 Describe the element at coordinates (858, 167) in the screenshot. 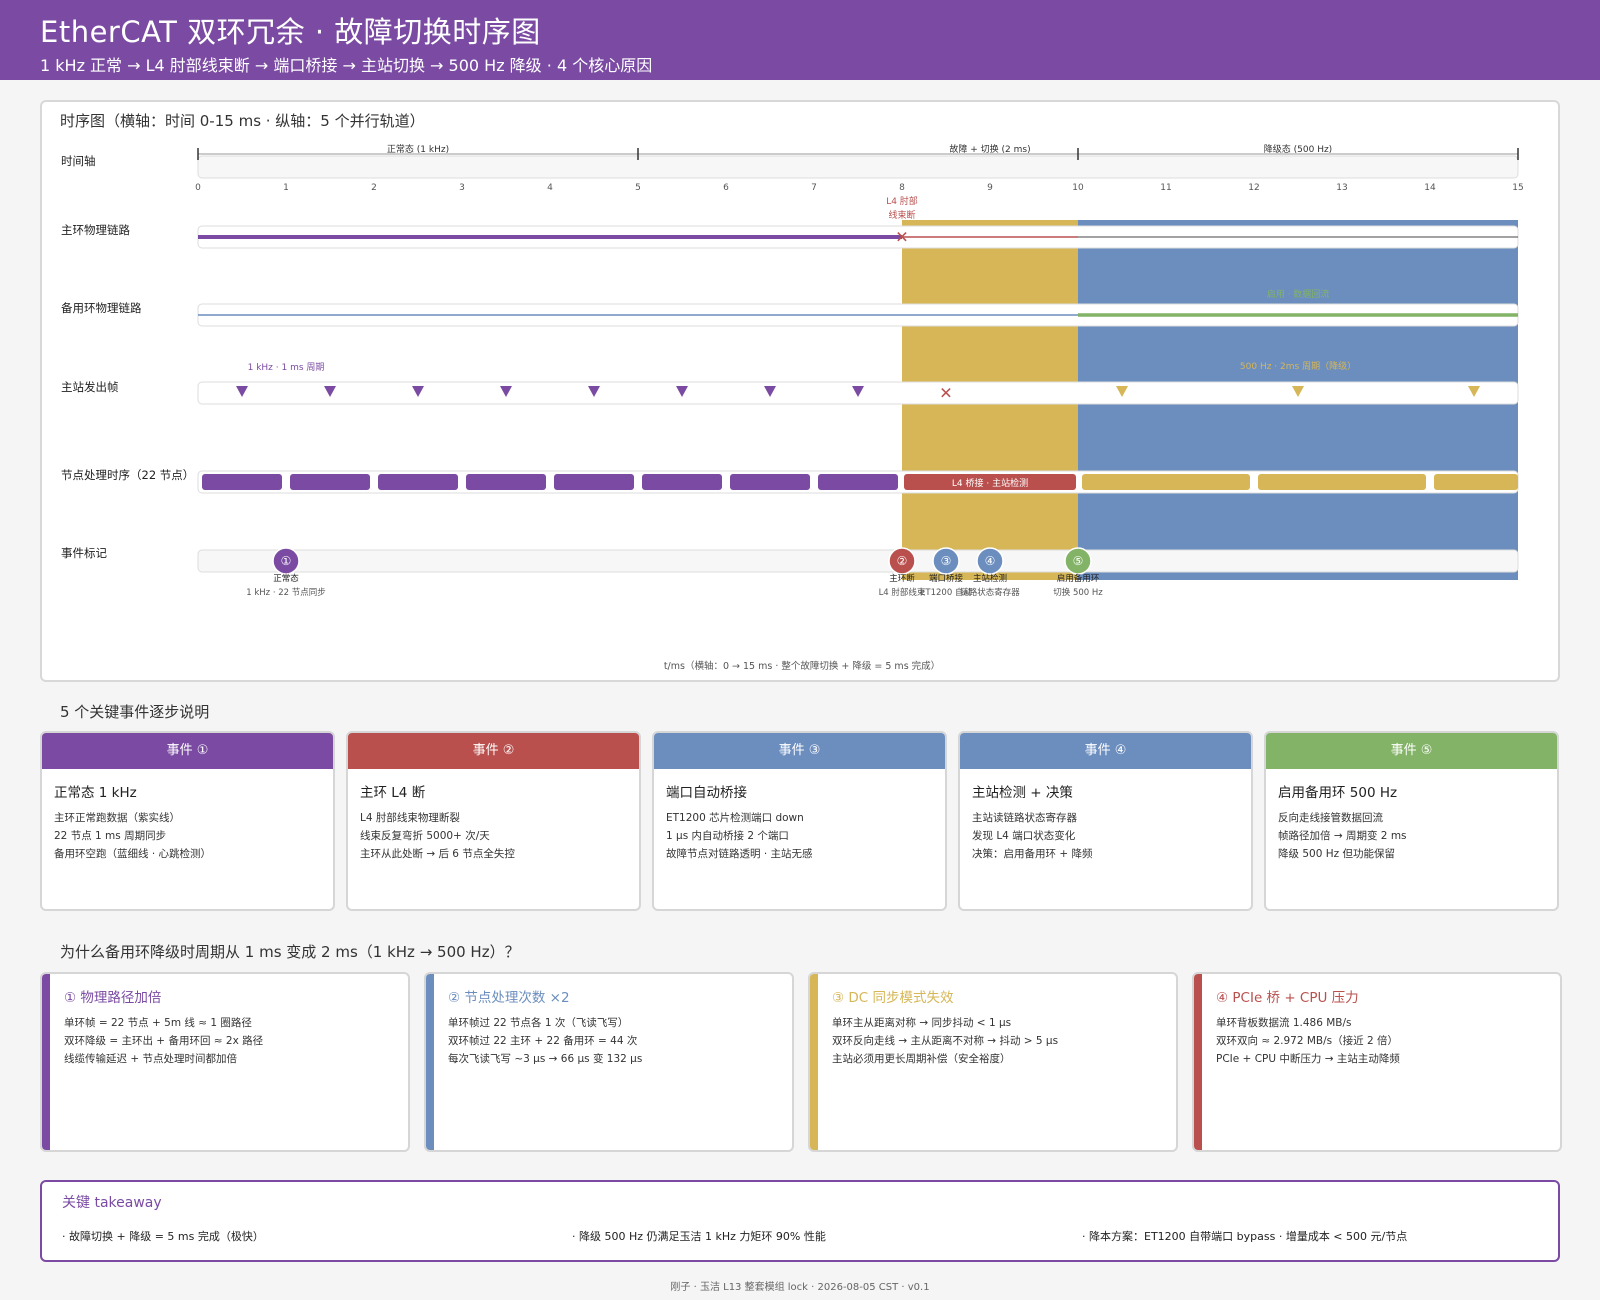

I see `time-axis-track` at that location.